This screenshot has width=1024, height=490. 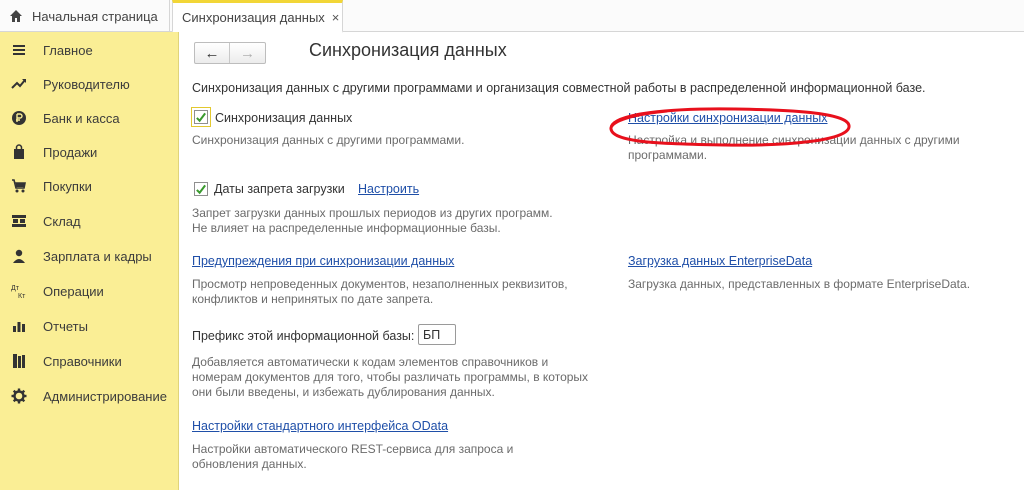 I want to click on prefix-input: БП, so click(x=437, y=334).